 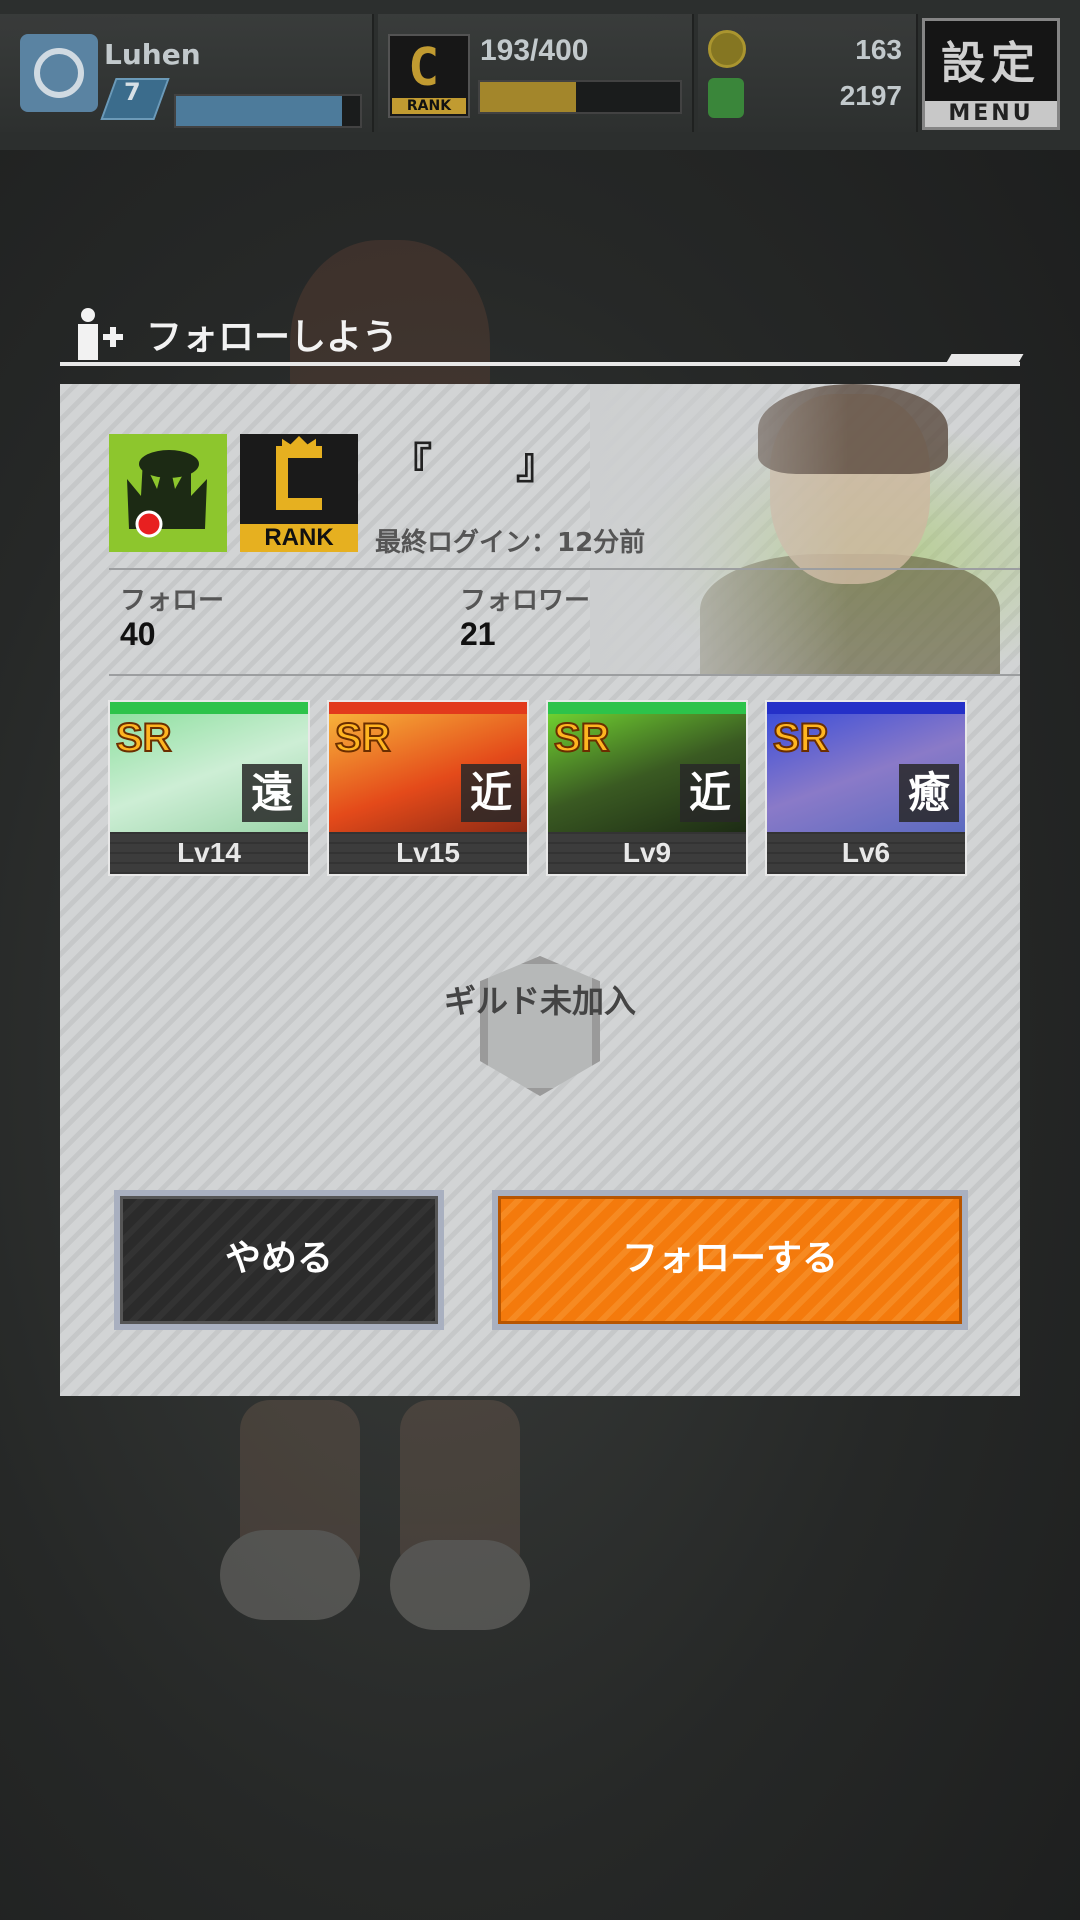 What do you see at coordinates (510, 543) in the screenshot?
I see `last-login: 最終ログイン：12分前` at bounding box center [510, 543].